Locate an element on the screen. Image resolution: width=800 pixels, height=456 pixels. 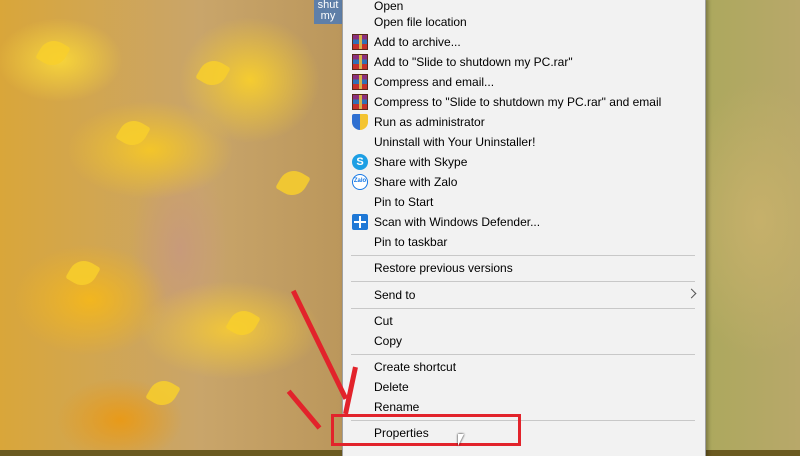
menu-item-label: Pin to Start is located at coordinates (404, 202).